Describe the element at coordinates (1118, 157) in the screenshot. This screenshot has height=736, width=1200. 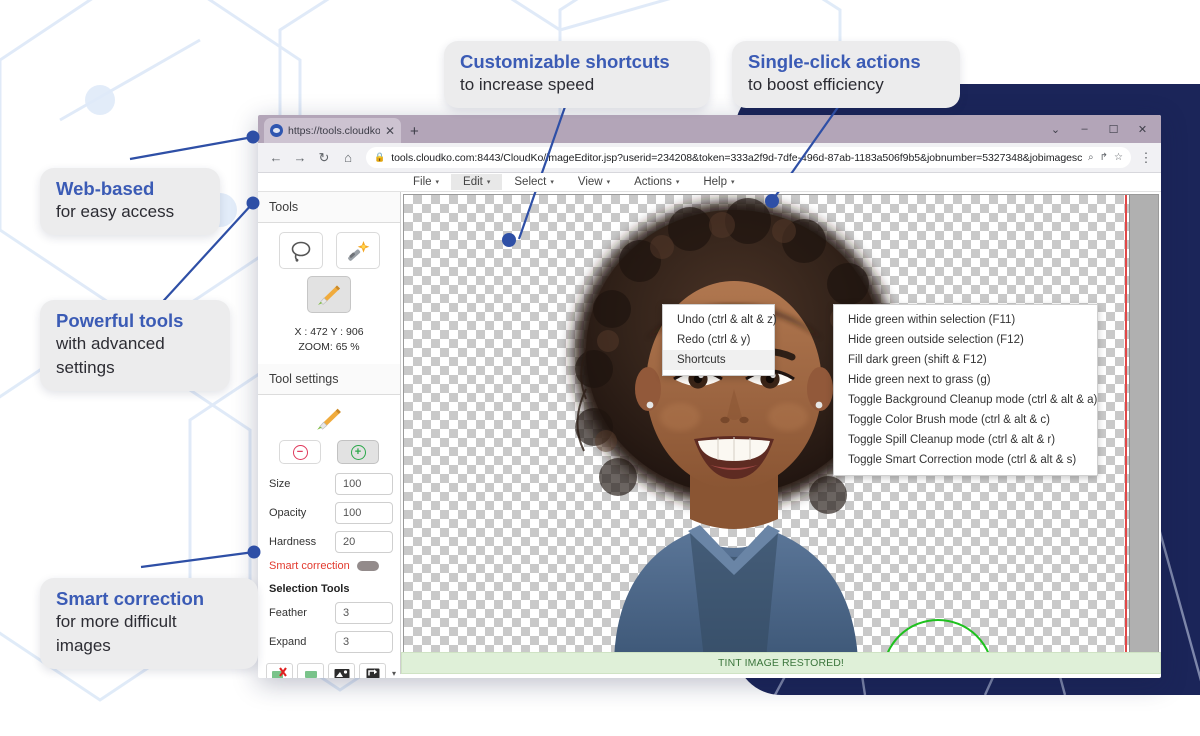
I see `bookmark-star-icon: ☆` at that location.